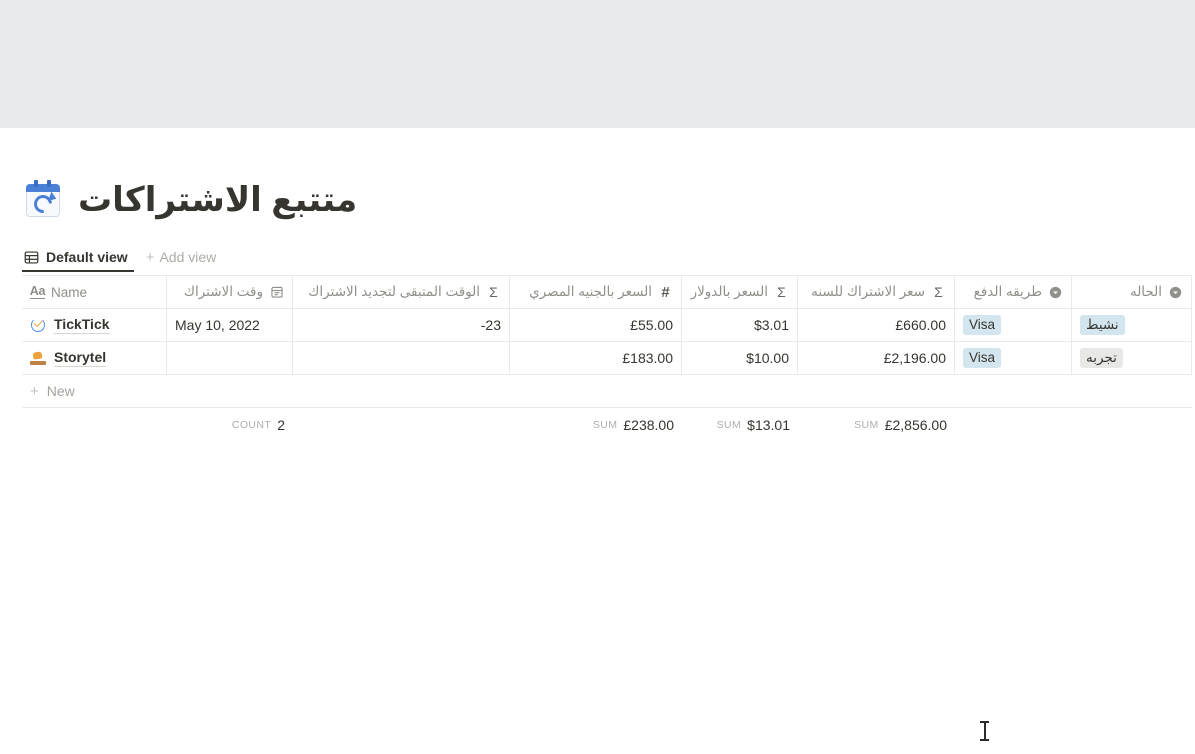 The image size is (1195, 754). I want to click on column-header-price-usd: Σ السعر بالدولار, so click(740, 292).